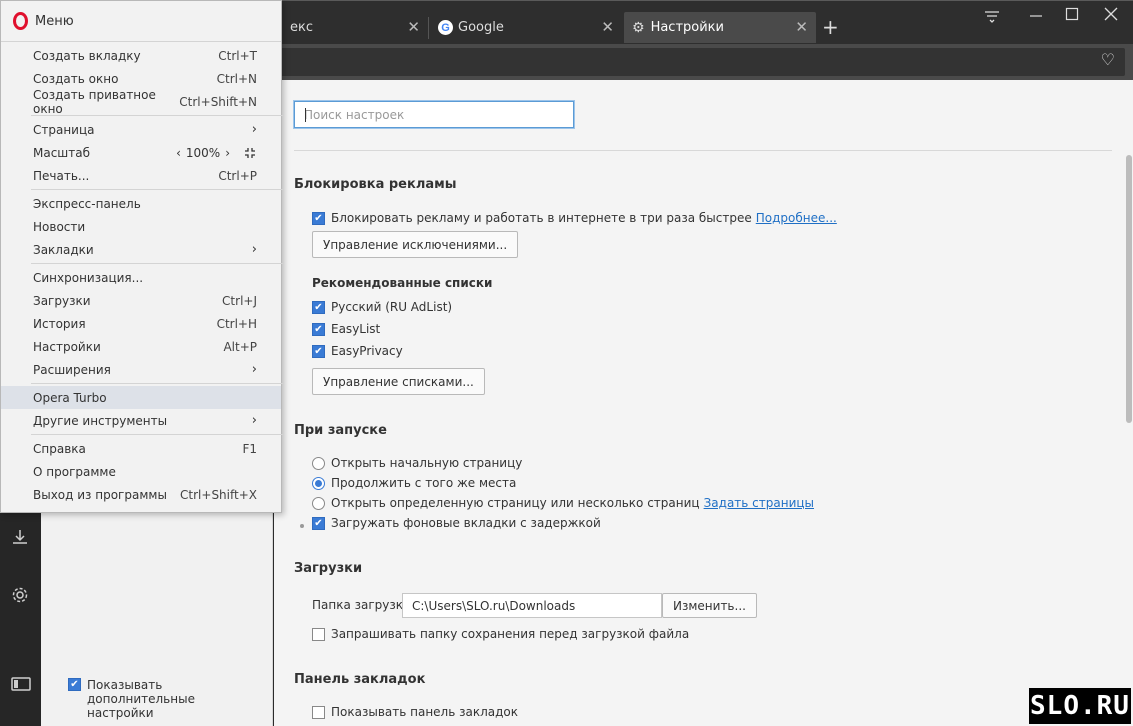 The image size is (1133, 726). What do you see at coordinates (239, 300) in the screenshot?
I see `menu-item-shortcut: Ctrl+J` at bounding box center [239, 300].